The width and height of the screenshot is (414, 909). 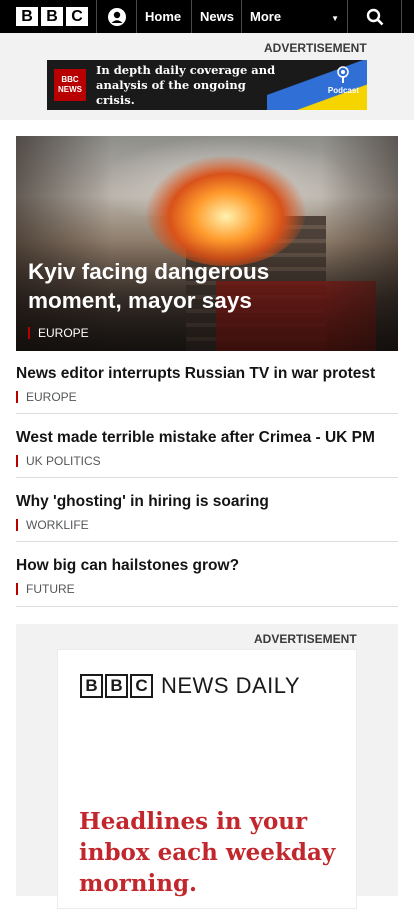 I want to click on bbc-news-logo: BBC NEWS, so click(x=70, y=85).